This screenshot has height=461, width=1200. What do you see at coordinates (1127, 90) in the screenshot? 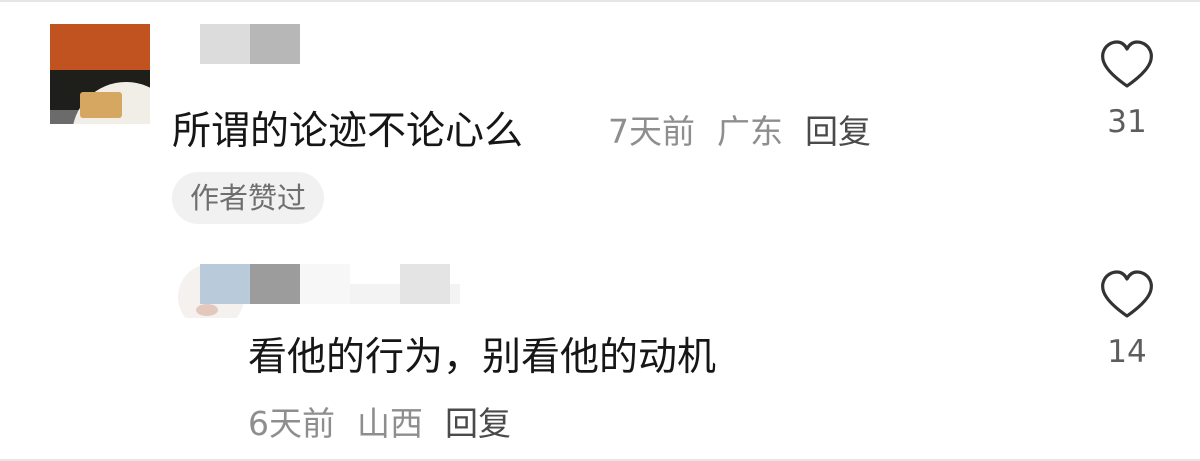
I see `like-button: 31` at bounding box center [1127, 90].